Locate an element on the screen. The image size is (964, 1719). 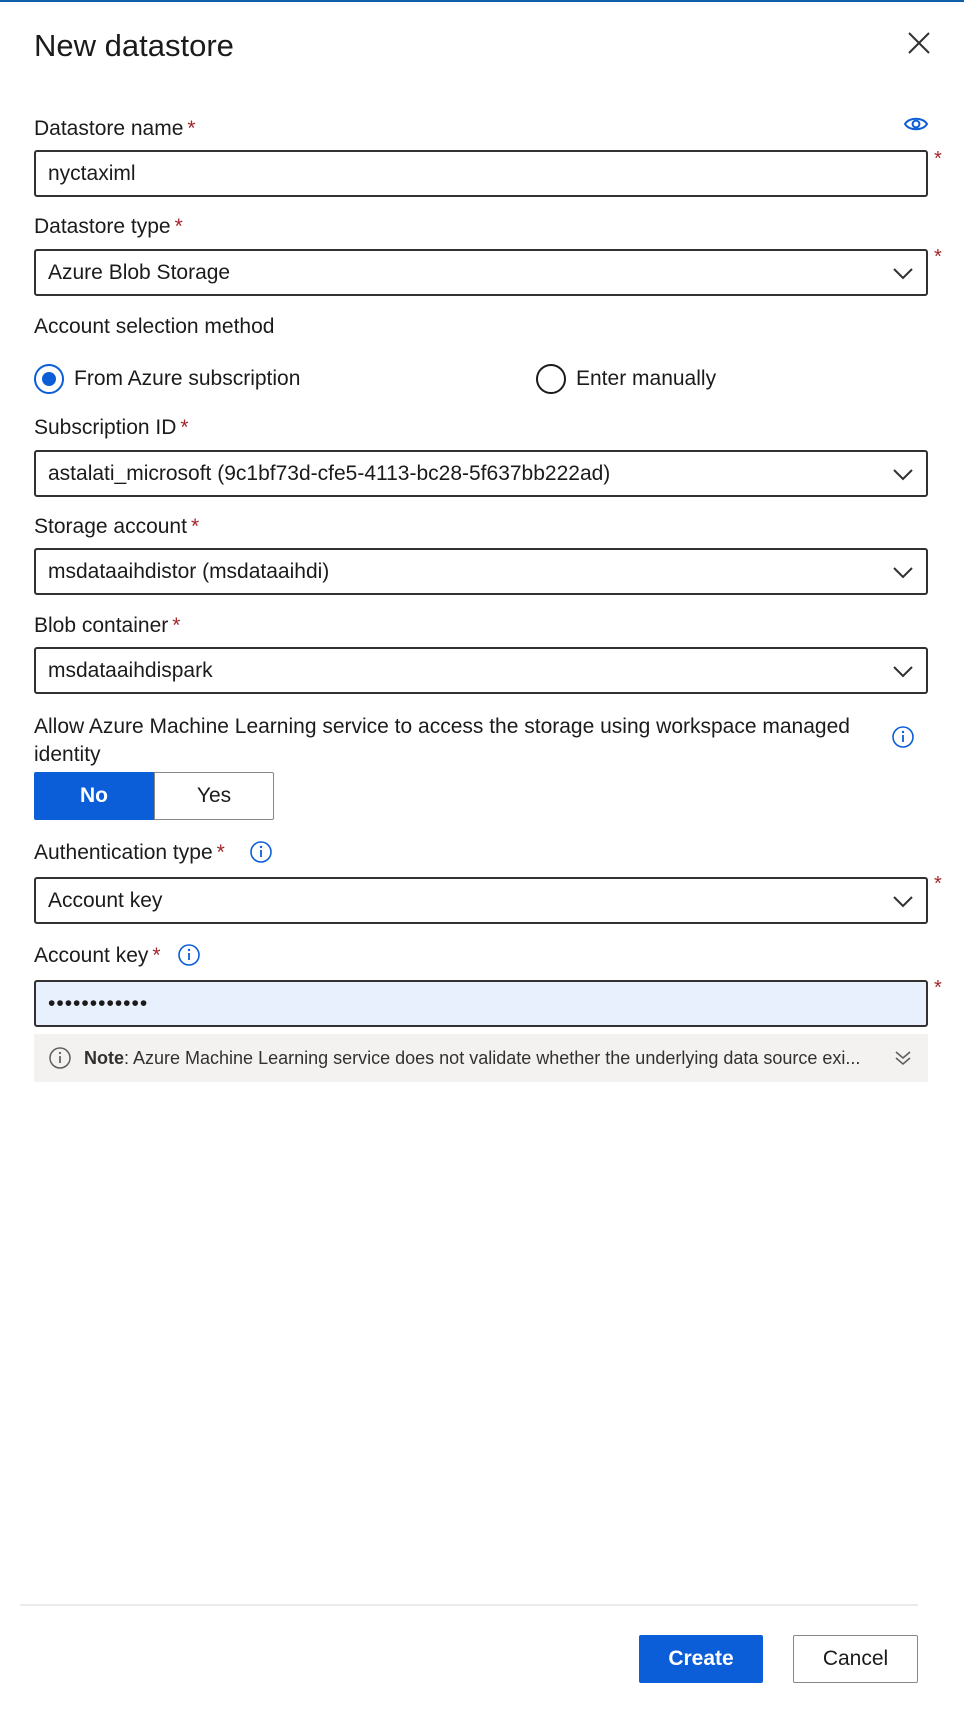
account-key-label: Account key * is located at coordinates (97, 956).